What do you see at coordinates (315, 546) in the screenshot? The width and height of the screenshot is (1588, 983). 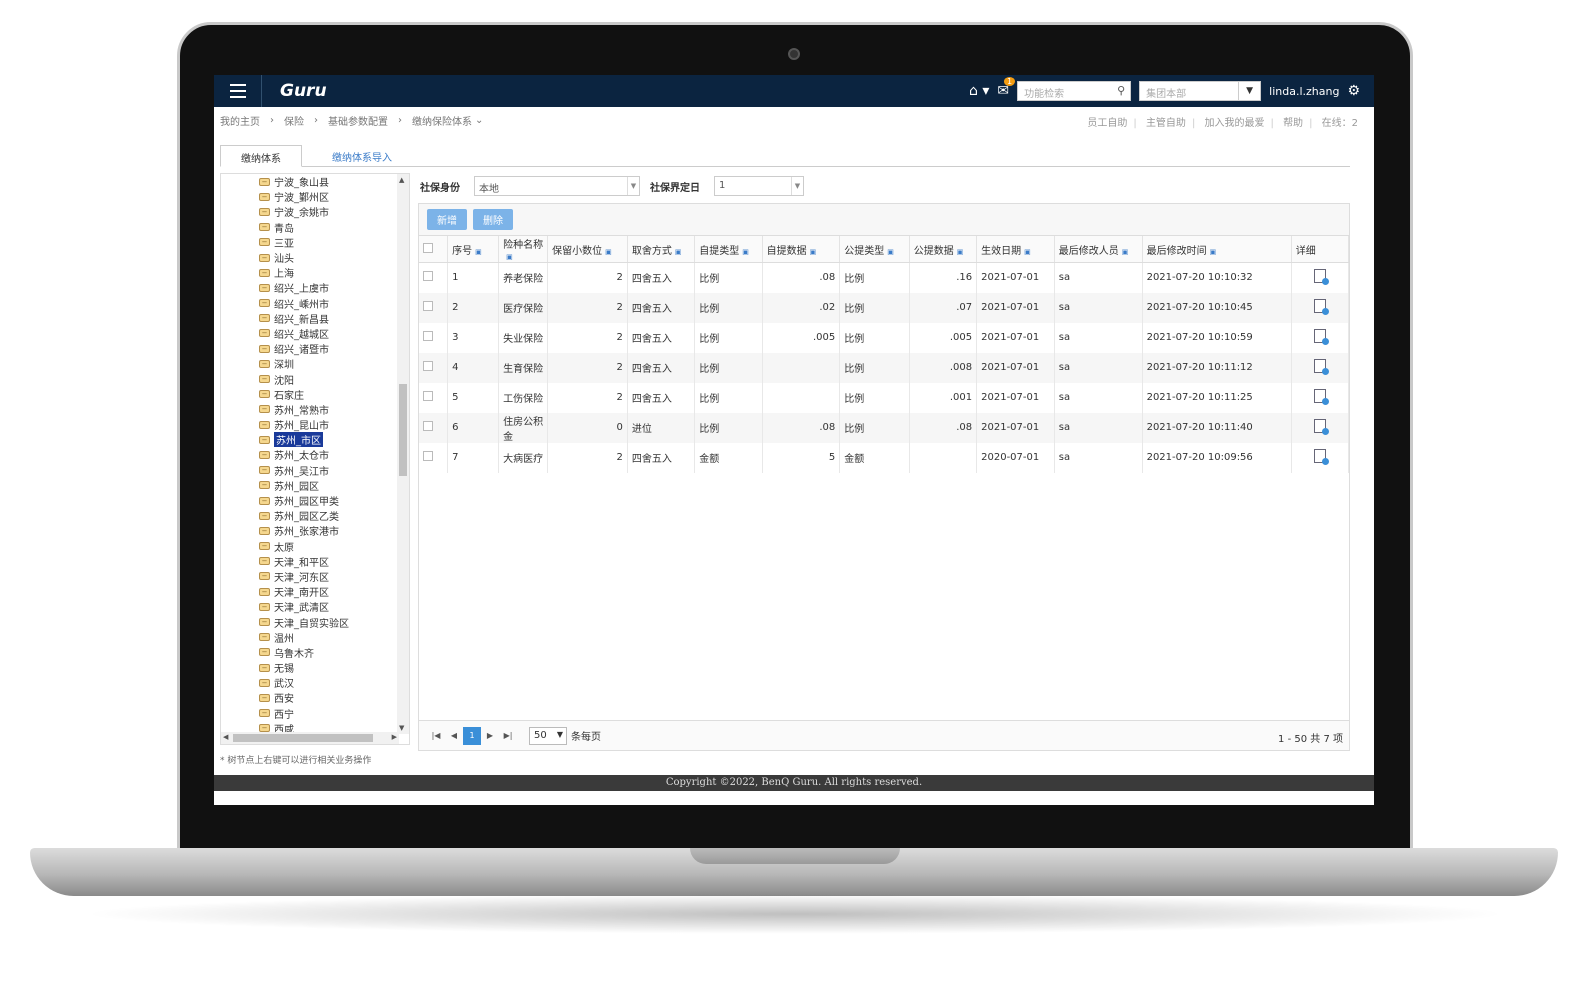 I see `tree-item: − 太原` at bounding box center [315, 546].